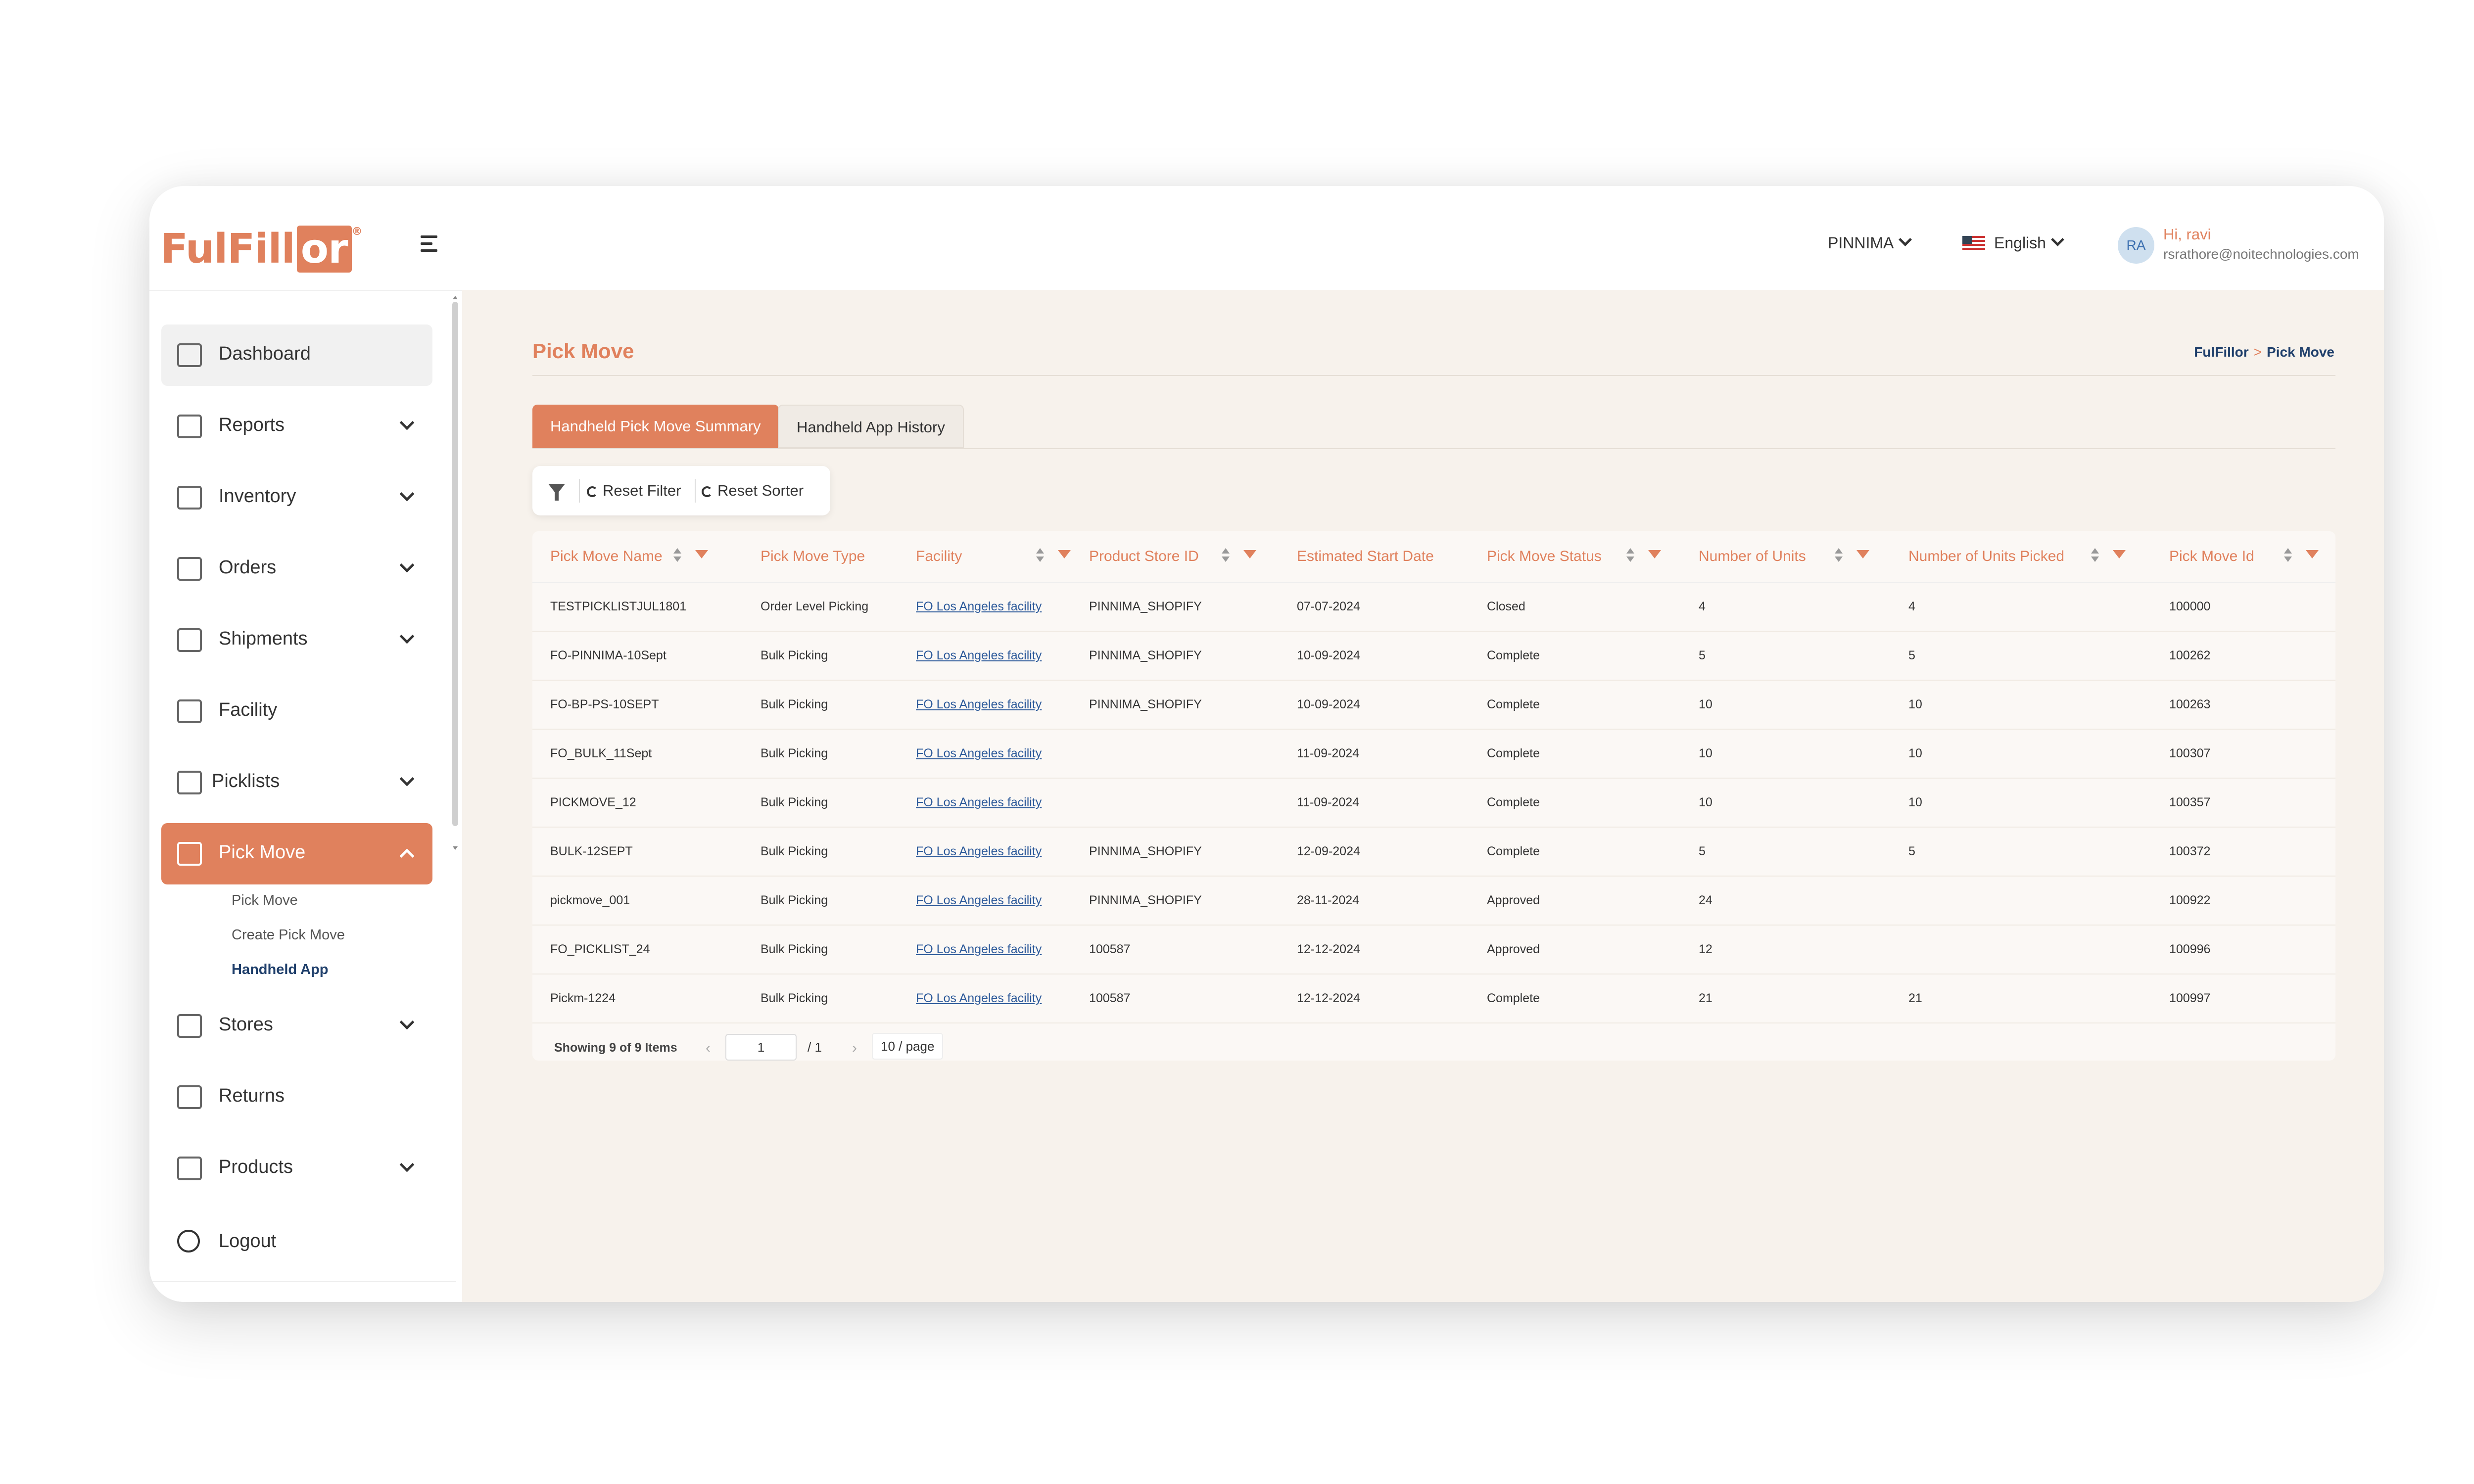  I want to click on column-header-number-of-units: Number of Units, so click(1786, 557).